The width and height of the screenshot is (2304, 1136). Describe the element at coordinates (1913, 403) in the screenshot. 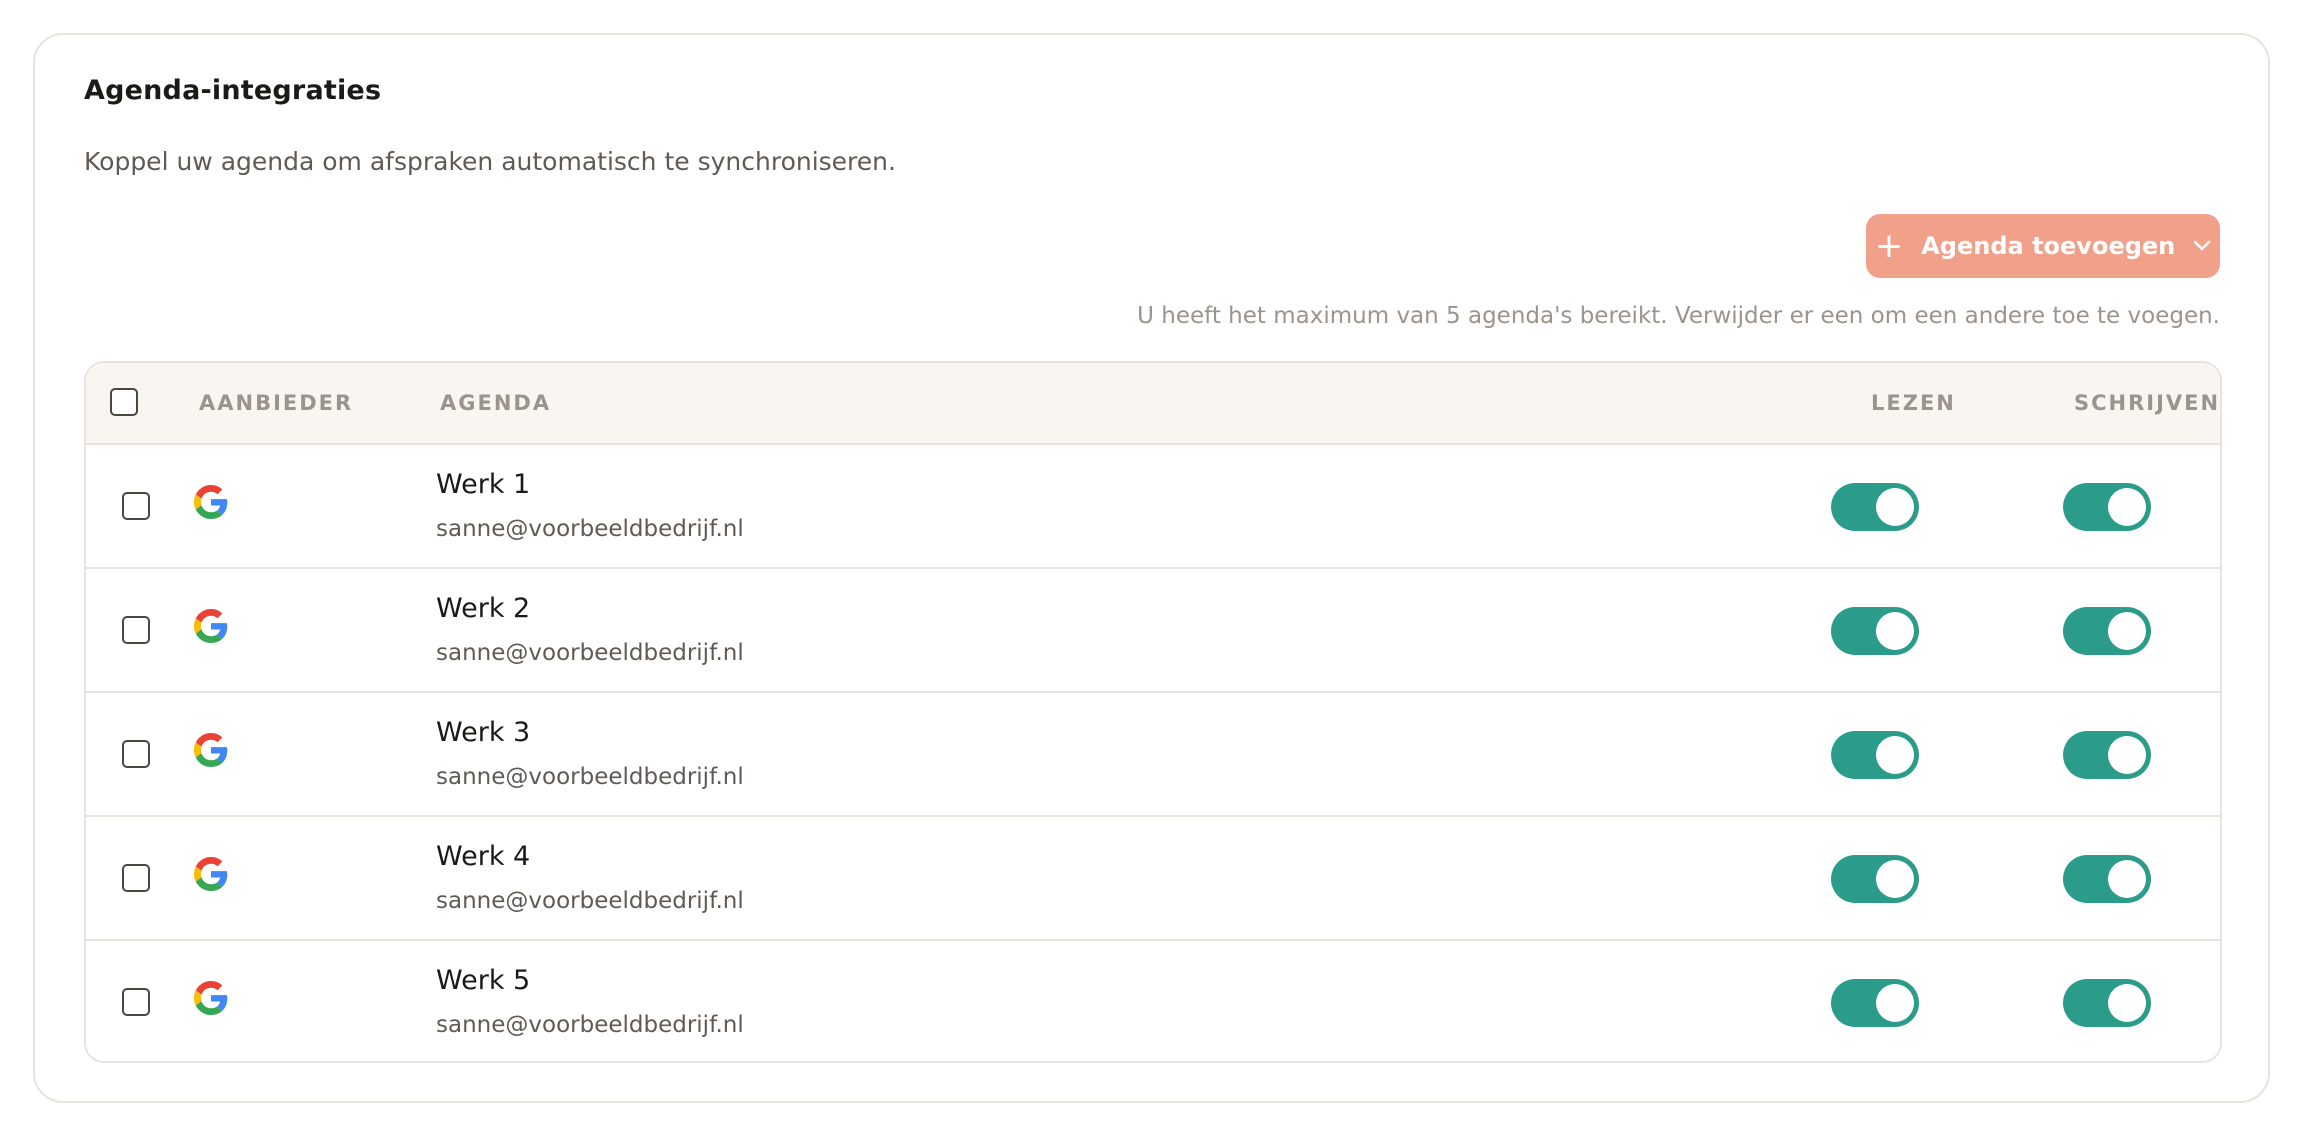

I see `column-header-read: LEZEN` at that location.